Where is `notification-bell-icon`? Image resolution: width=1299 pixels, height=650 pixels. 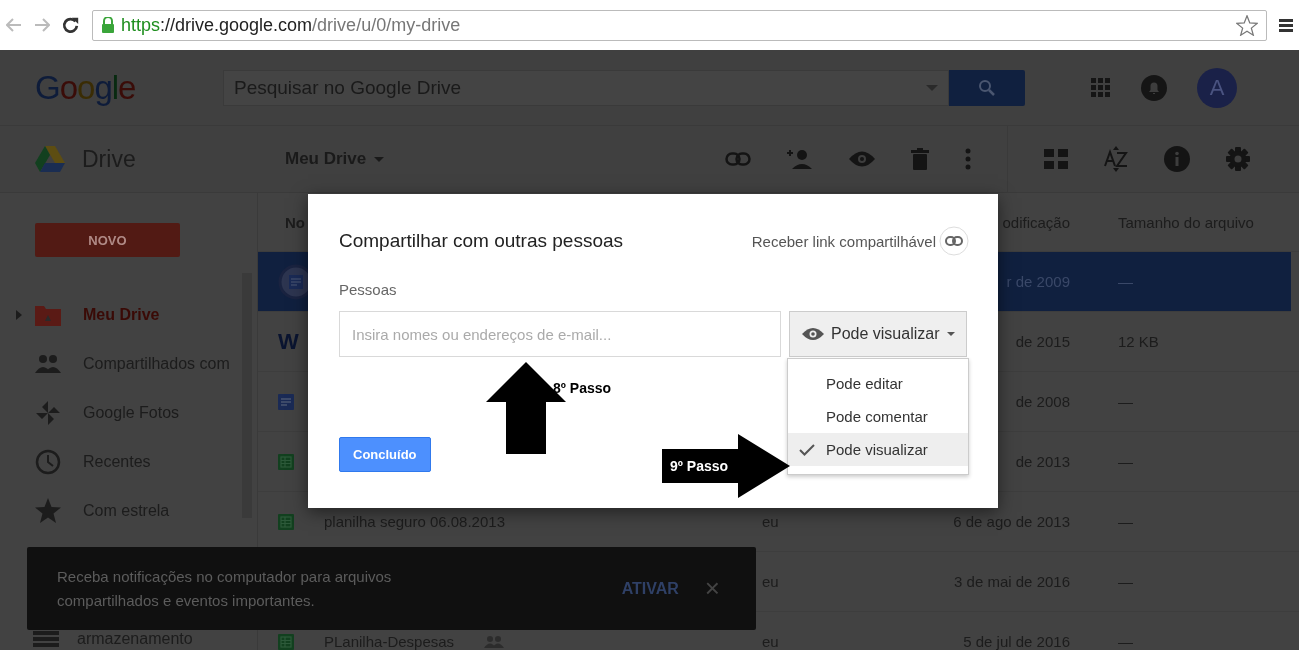
notification-bell-icon is located at coordinates (1154, 87).